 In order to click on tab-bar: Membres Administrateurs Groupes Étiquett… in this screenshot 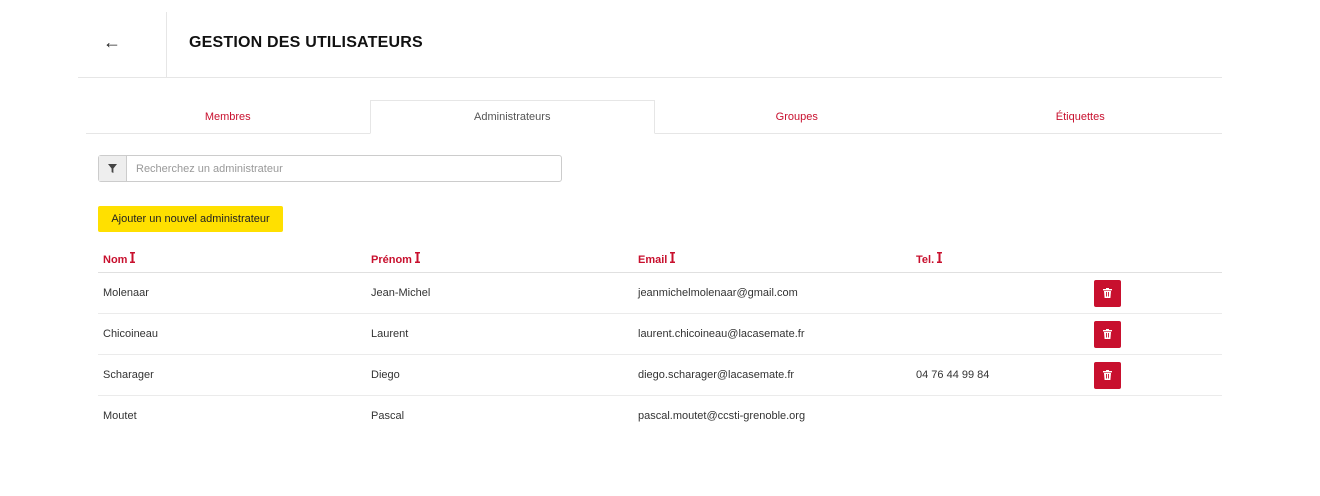, I will do `click(654, 117)`.